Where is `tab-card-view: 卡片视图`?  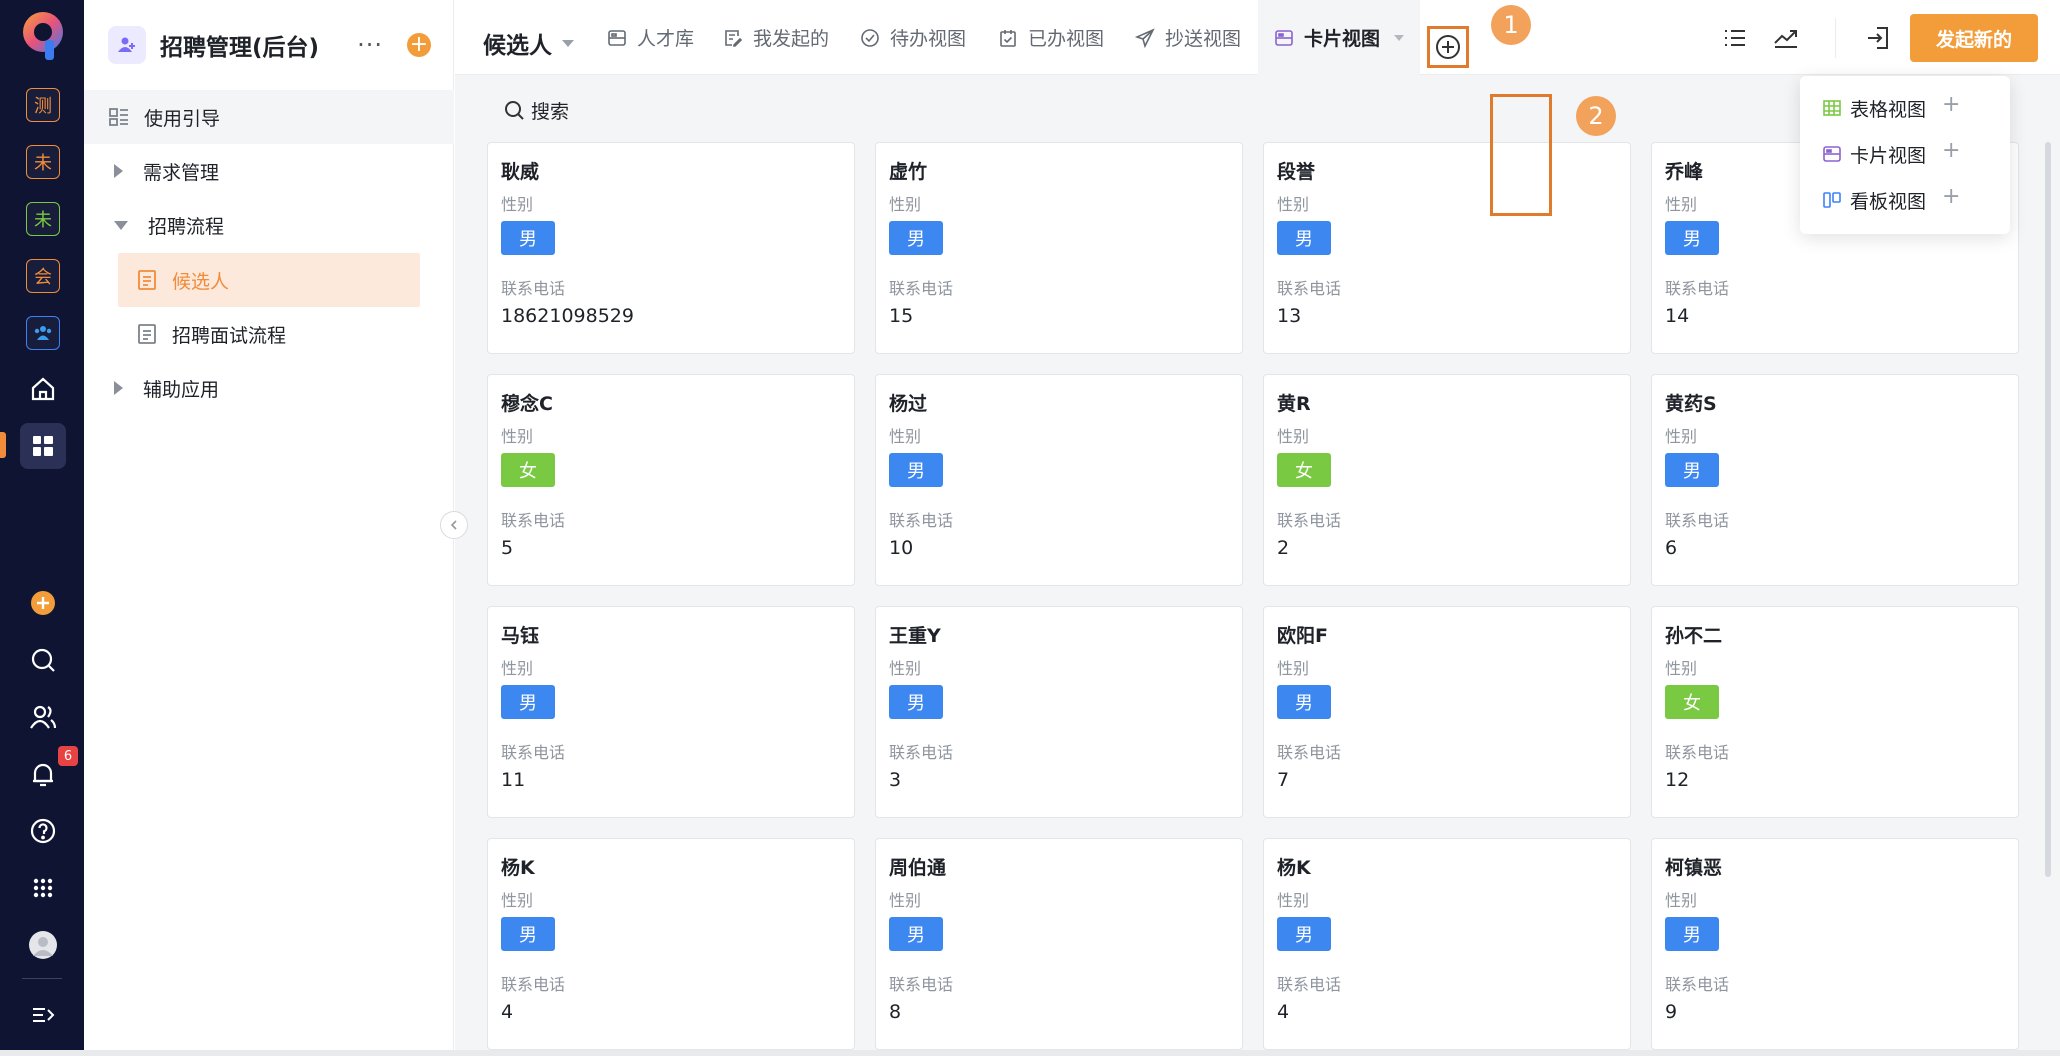
tab-card-view: 卡片视图 is located at coordinates (1339, 37).